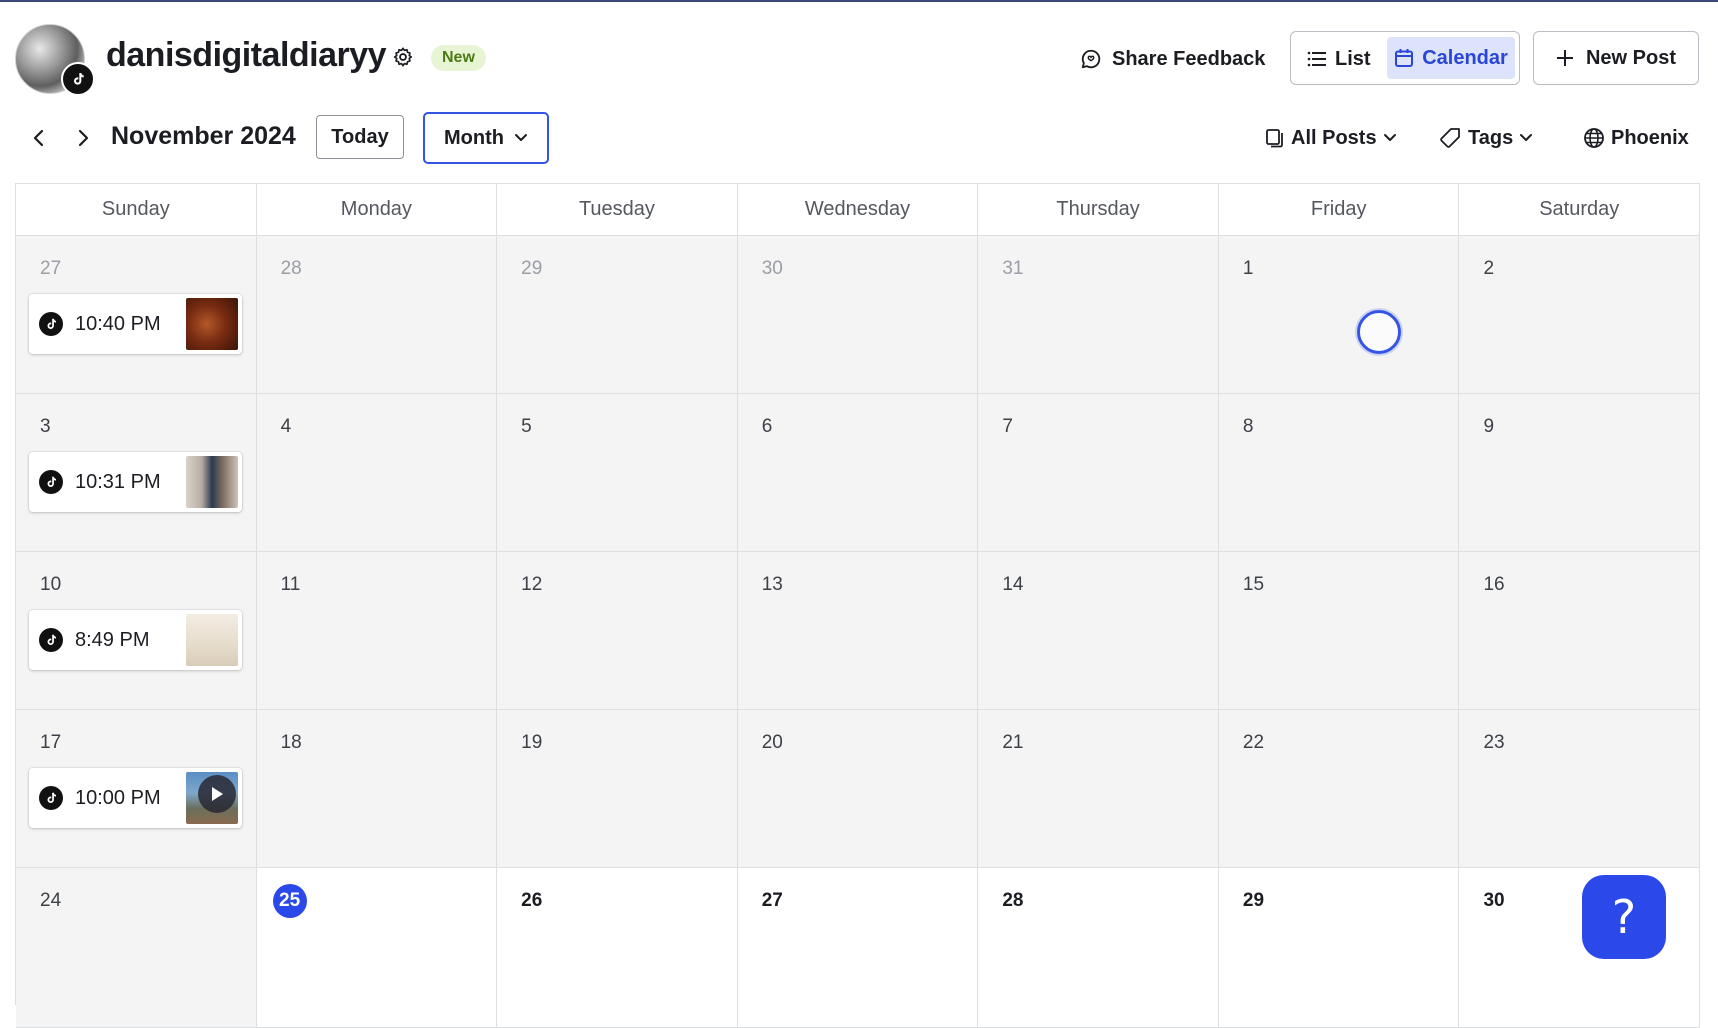  What do you see at coordinates (403, 57) in the screenshot?
I see `gear-icon` at bounding box center [403, 57].